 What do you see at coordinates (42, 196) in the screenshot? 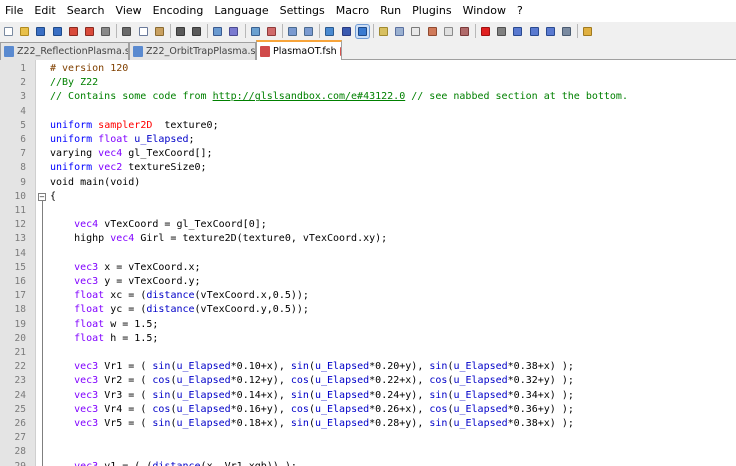
I see `fold-toggle-icon: −` at bounding box center [42, 196].